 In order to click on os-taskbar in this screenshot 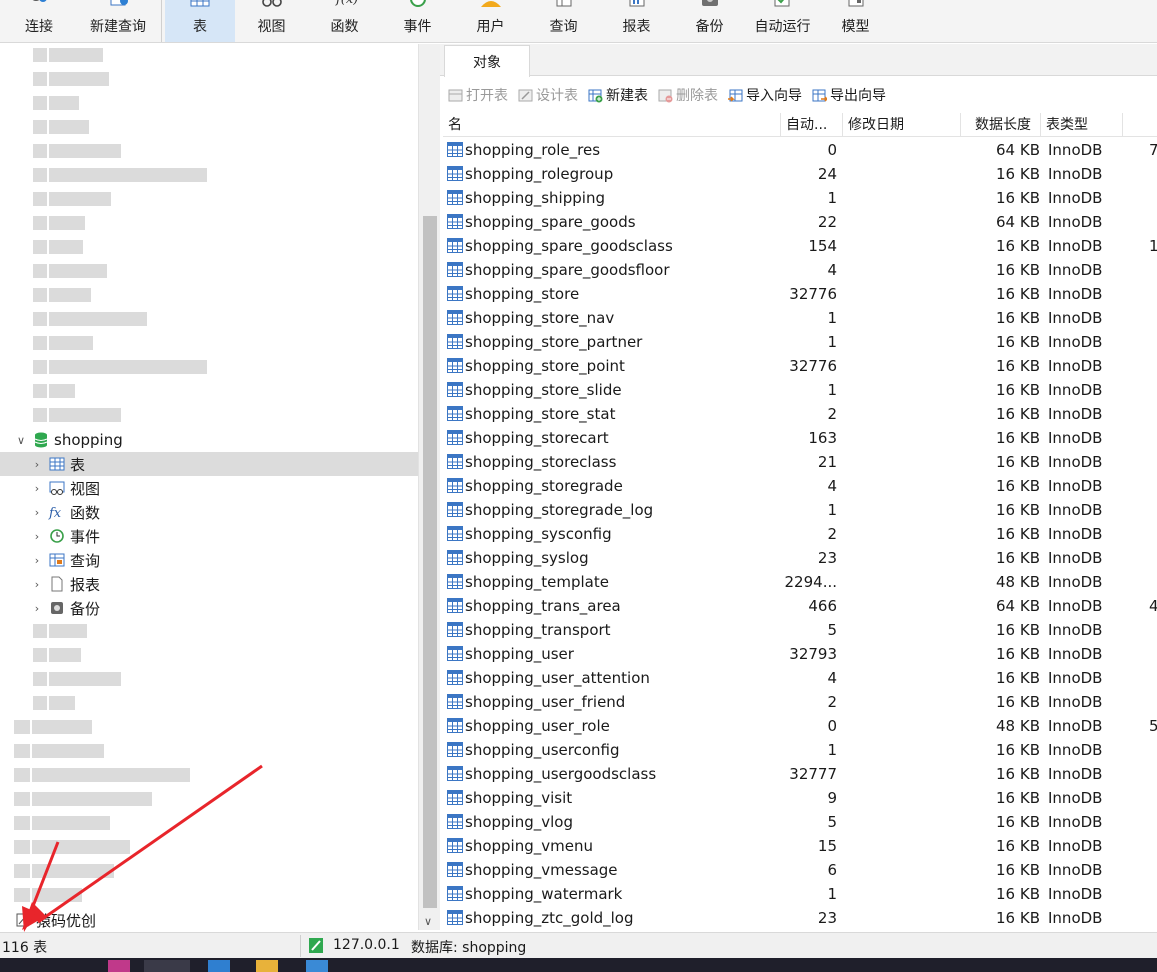, I will do `click(578, 965)`.